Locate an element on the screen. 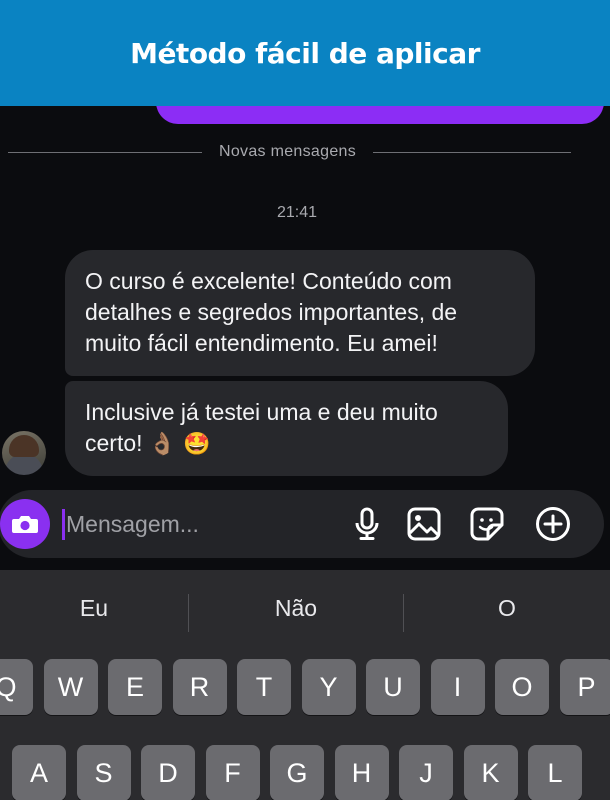 Image resolution: width=610 pixels, height=800 pixels. more-button is located at coordinates (553, 524).